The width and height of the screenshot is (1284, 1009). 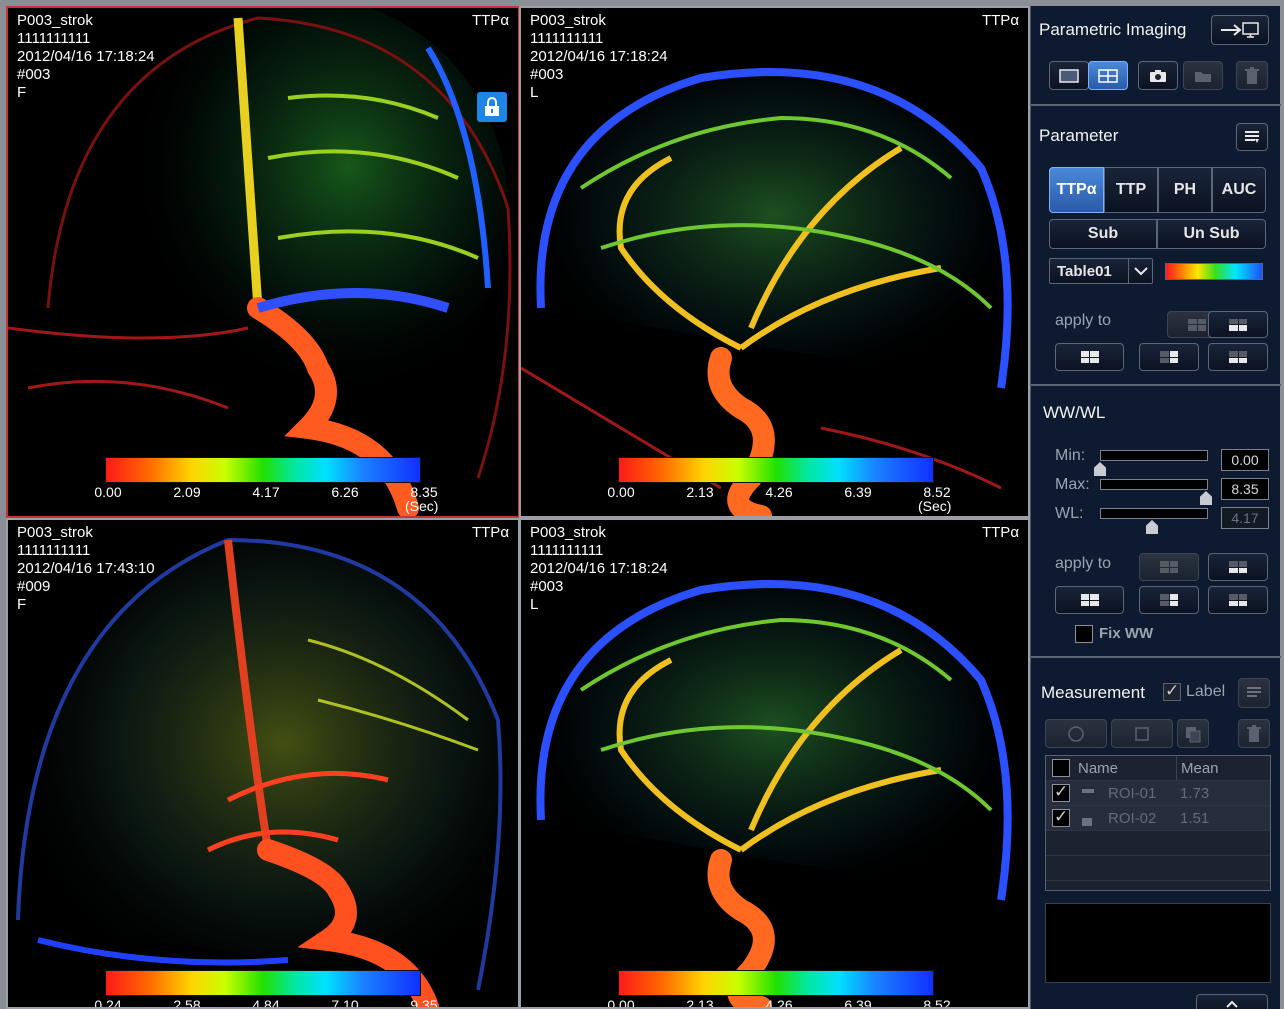 I want to click on select-all-checkbox, so click(x=1061, y=768).